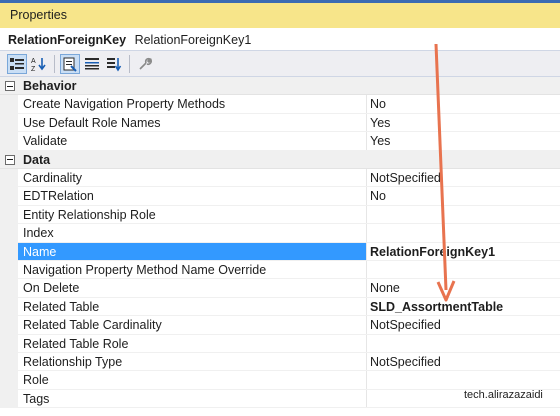 The height and width of the screenshot is (416, 560). I want to click on property-row-entity-relationship-role: Entity Relationship Role, so click(280, 215).